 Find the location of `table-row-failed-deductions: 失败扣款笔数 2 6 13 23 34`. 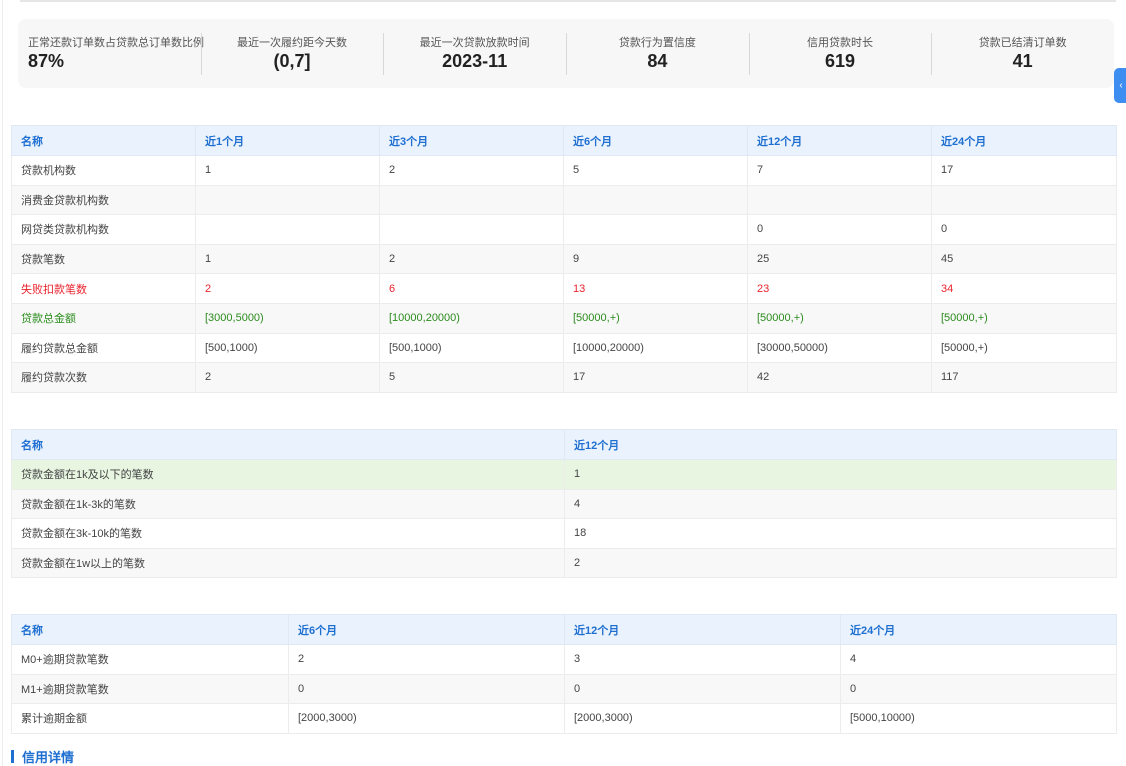

table-row-failed-deductions: 失败扣款笔数 2 6 13 23 34 is located at coordinates (564, 288).